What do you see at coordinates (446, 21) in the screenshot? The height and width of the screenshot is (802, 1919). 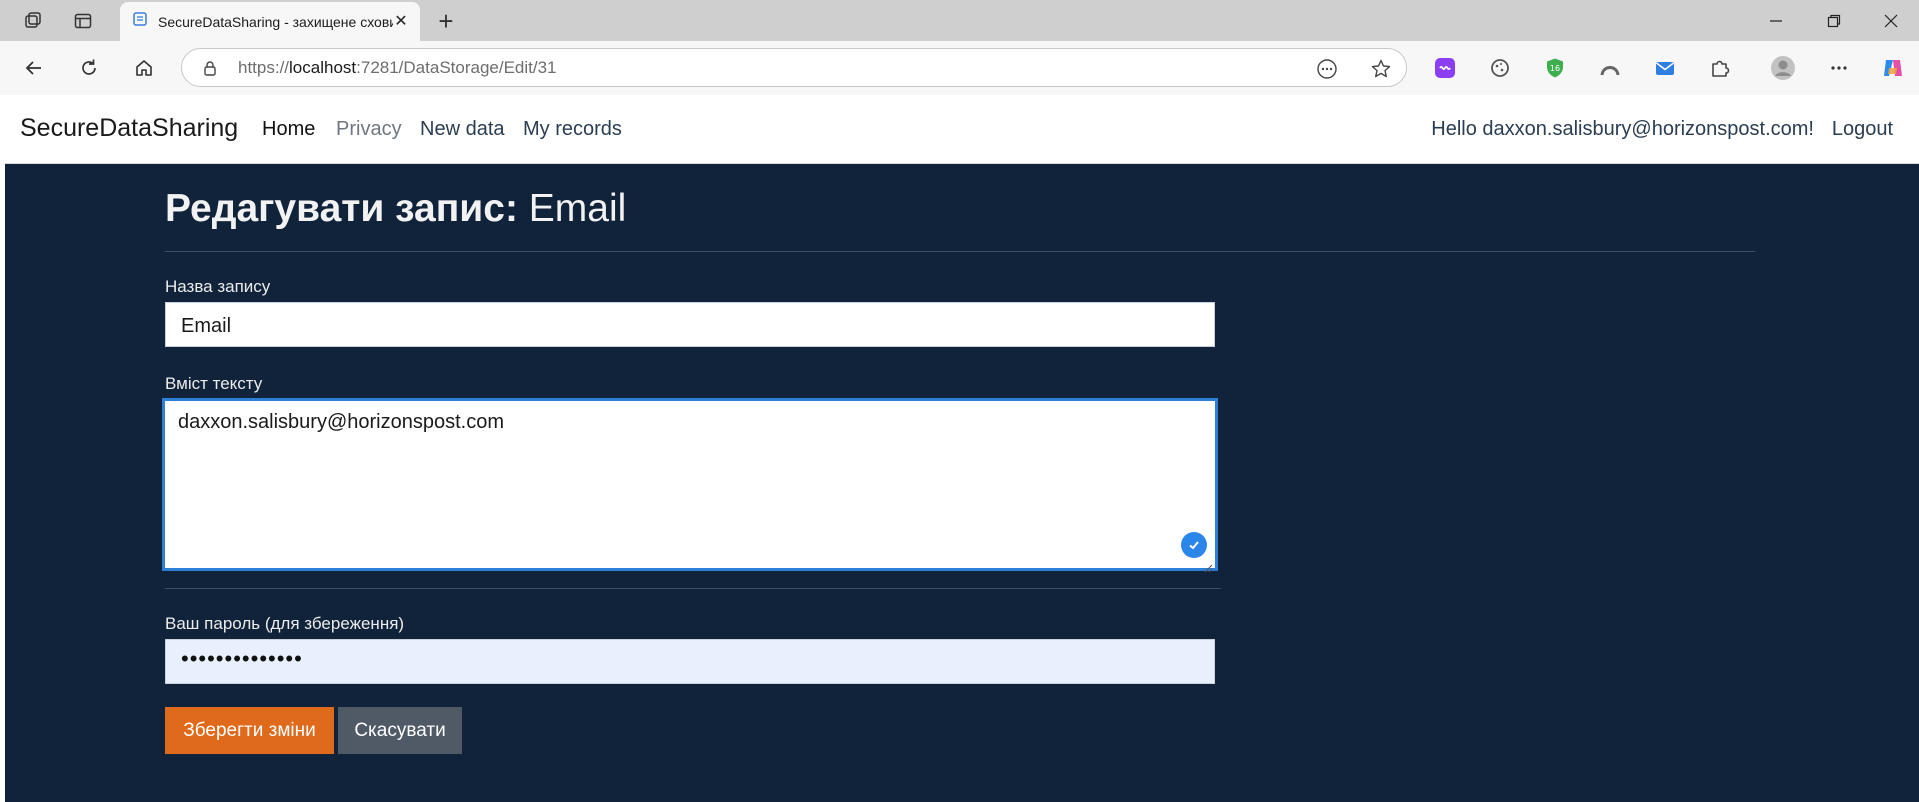 I see `new-tab-button: +` at bounding box center [446, 21].